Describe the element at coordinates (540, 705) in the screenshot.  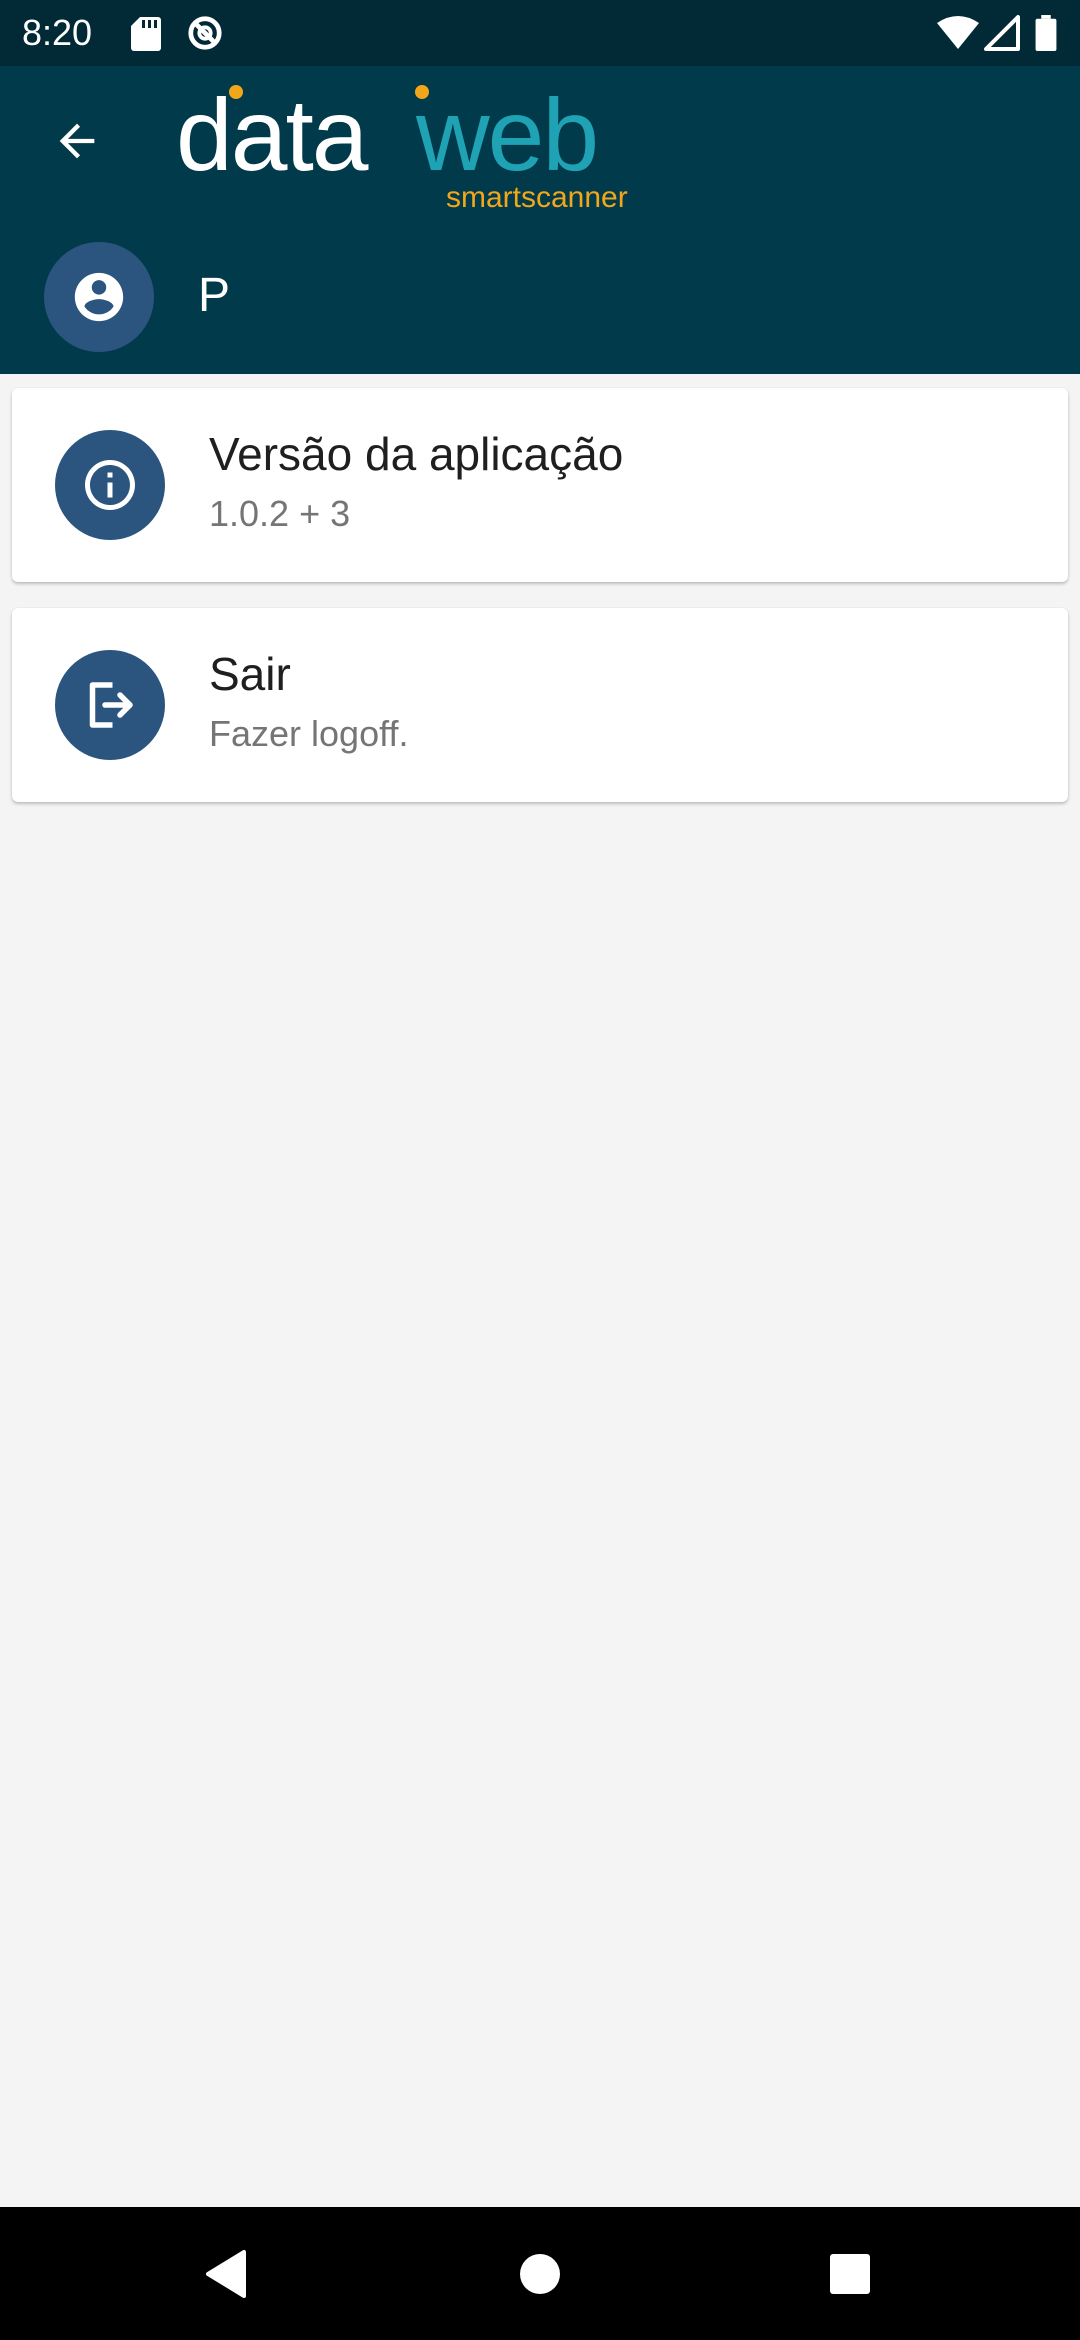
I see `logout-card: Sair Fazer logoff.` at that location.